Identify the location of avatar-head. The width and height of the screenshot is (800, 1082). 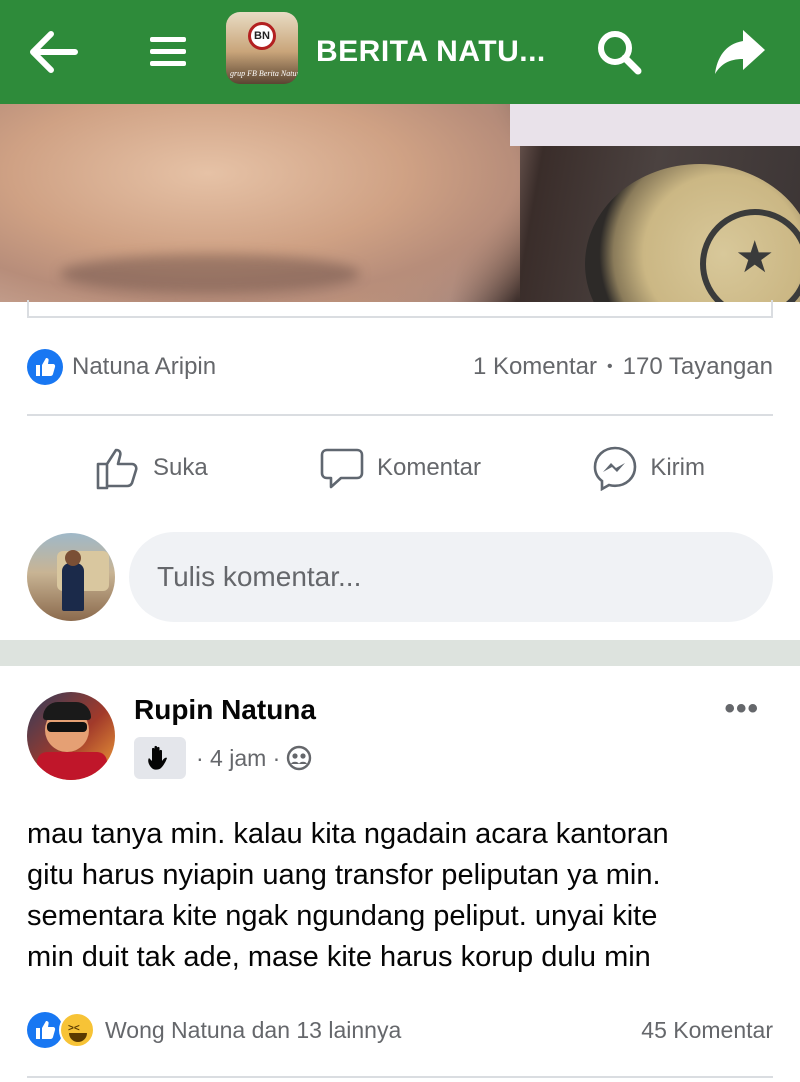
(73, 558).